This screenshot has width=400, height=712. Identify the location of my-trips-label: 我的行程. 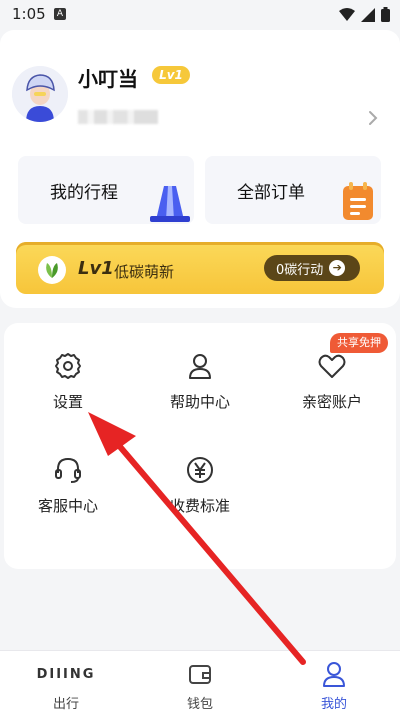
(84, 193).